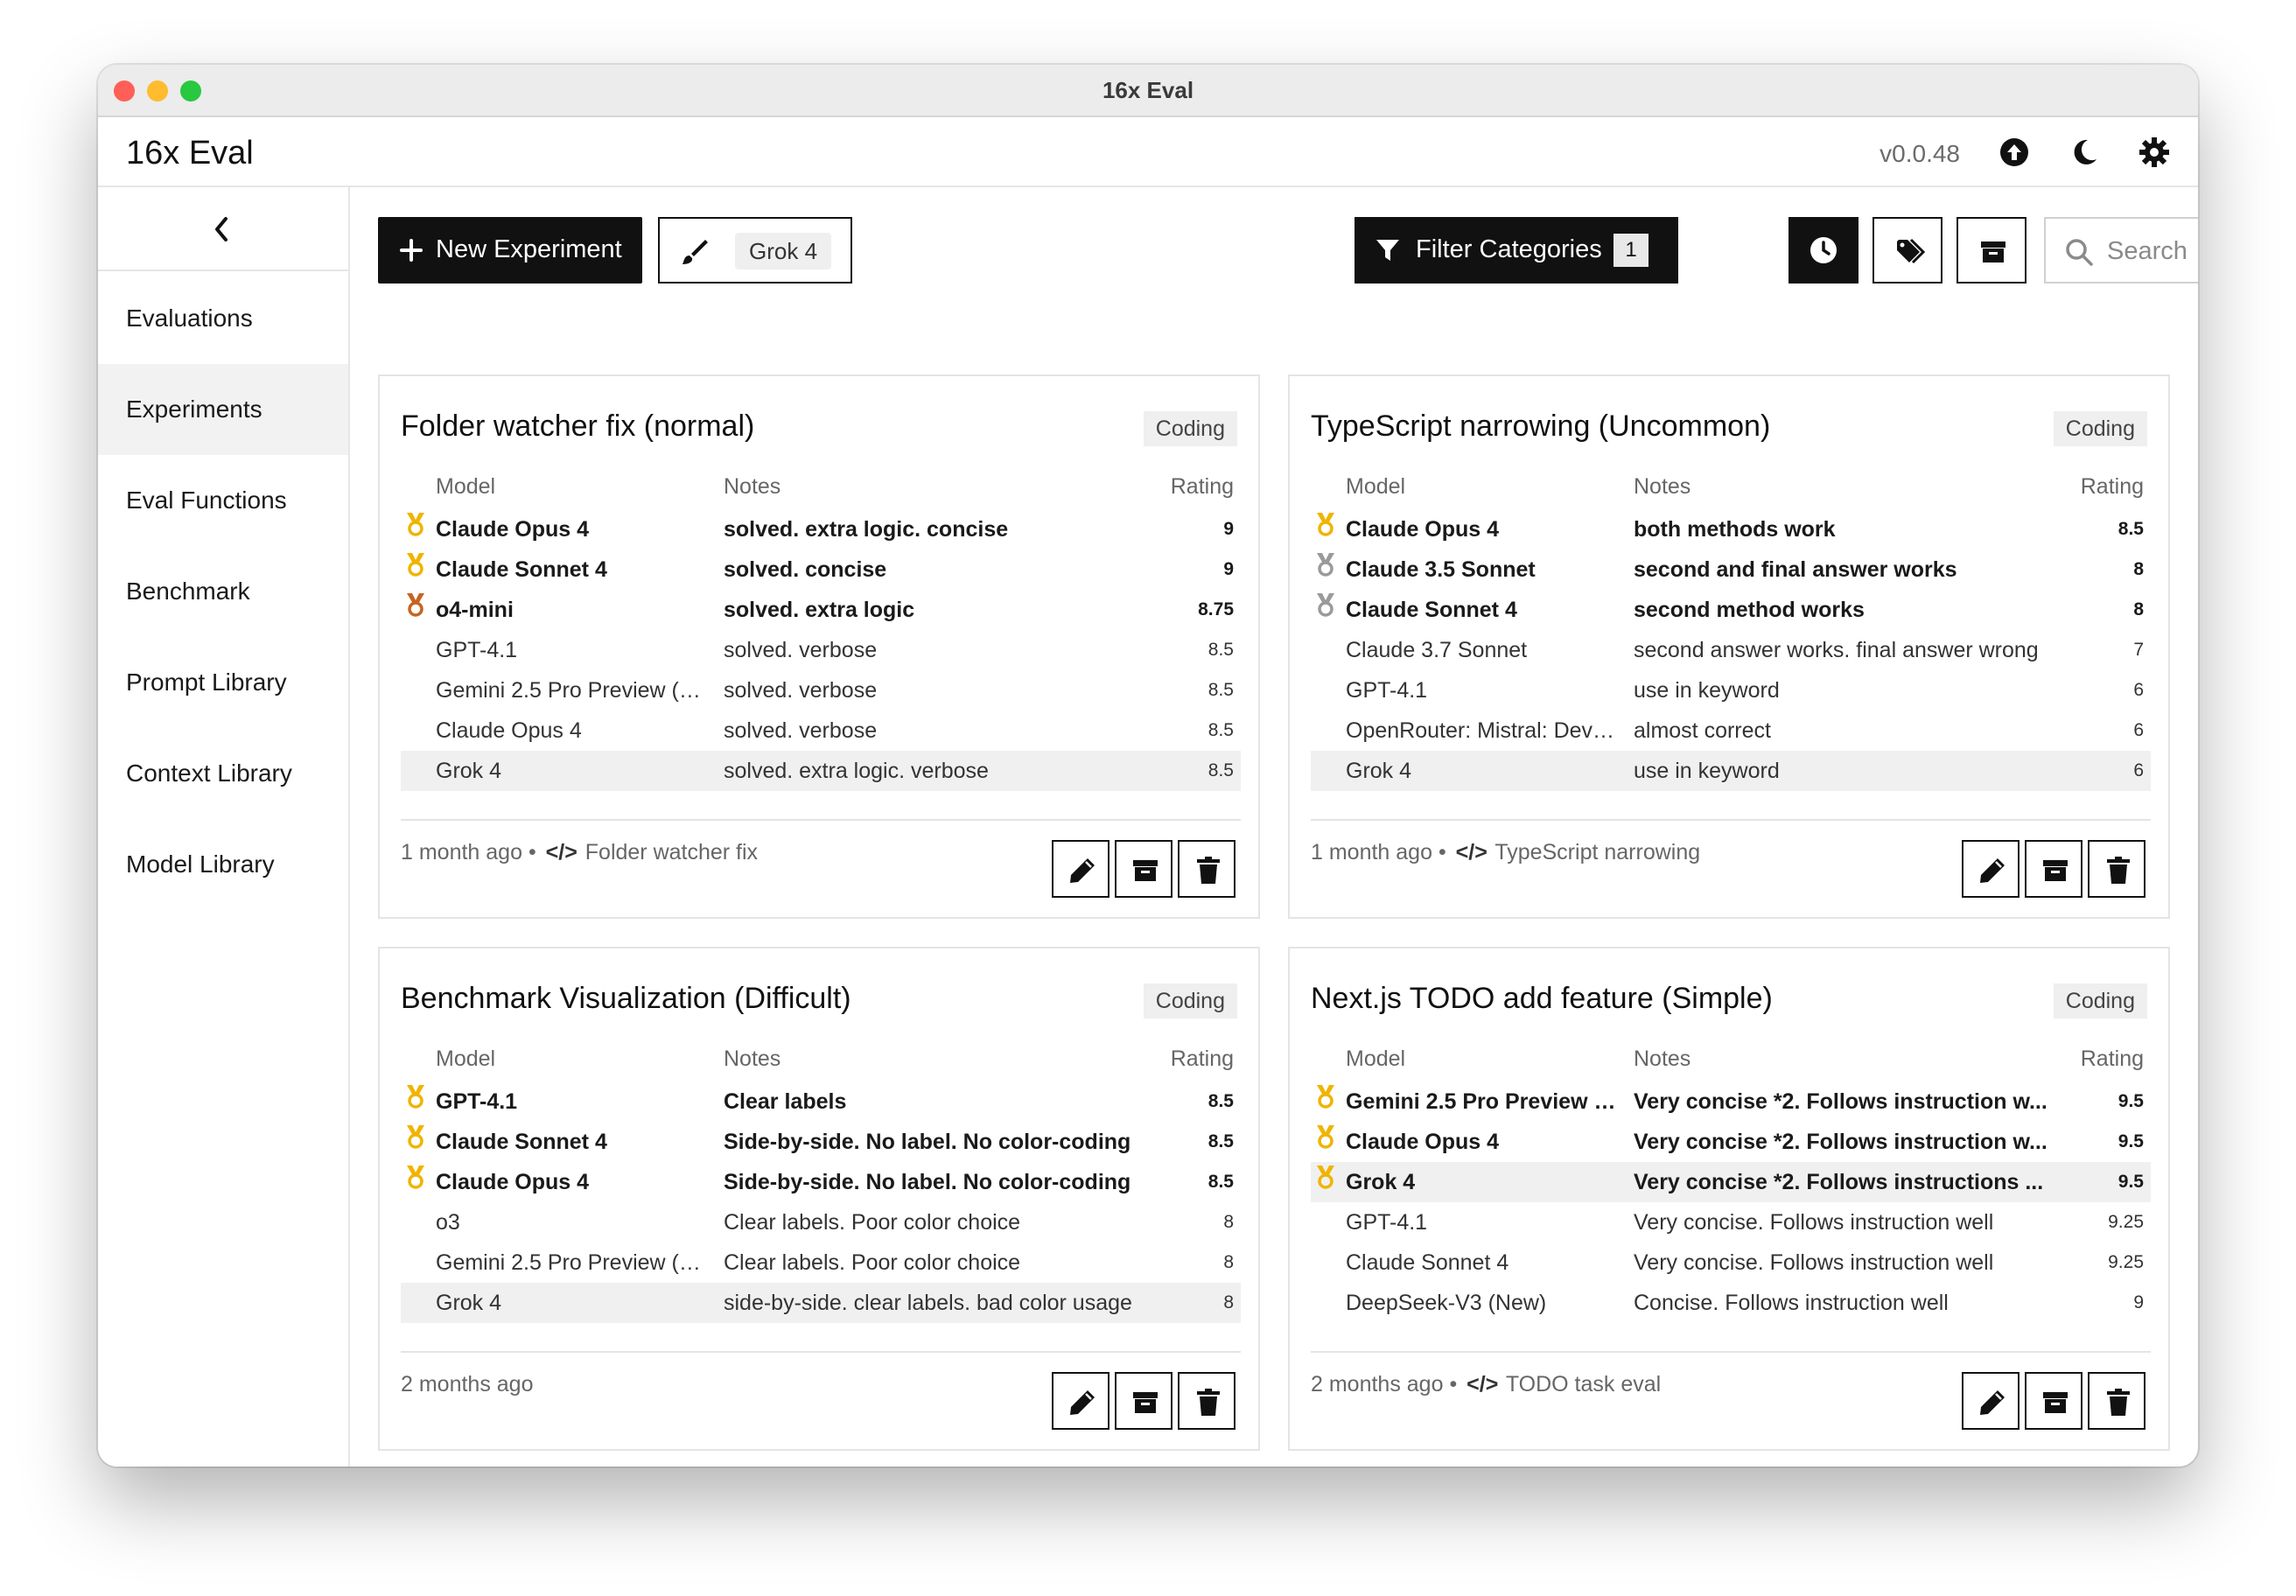  I want to click on row-notes: solved. extra logic, so click(819, 610).